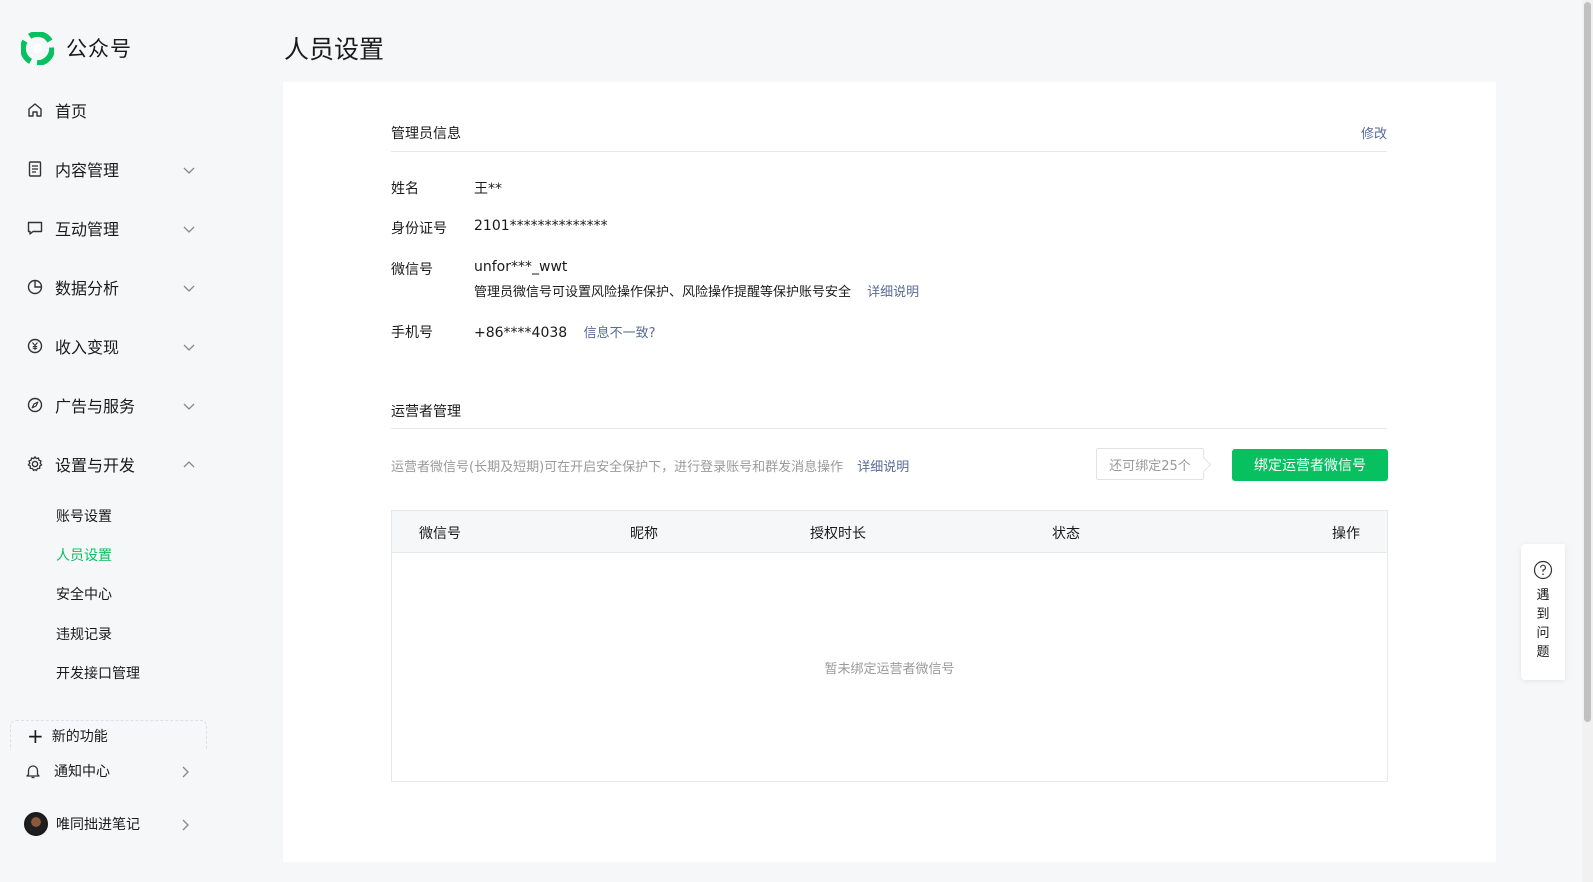  I want to click on column-auth-duration: 授权时长, so click(838, 534).